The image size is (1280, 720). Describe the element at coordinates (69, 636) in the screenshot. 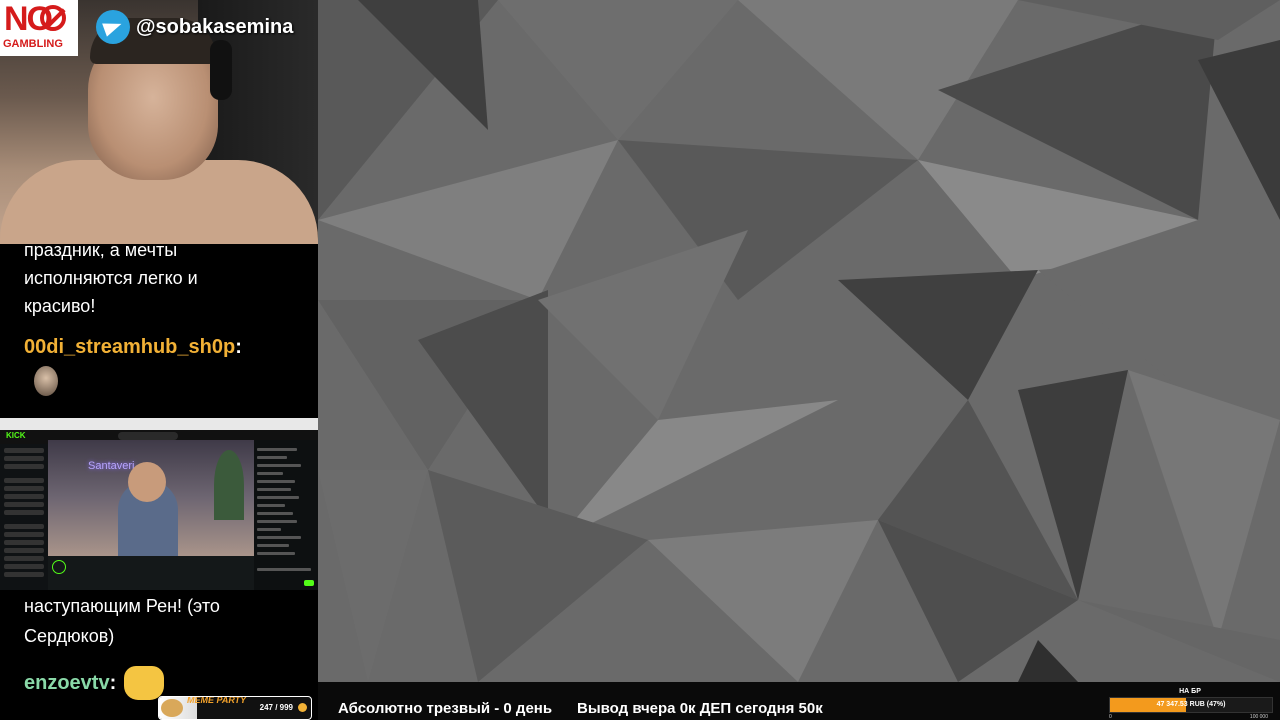

I see `chat-line: Сердюков)` at that location.